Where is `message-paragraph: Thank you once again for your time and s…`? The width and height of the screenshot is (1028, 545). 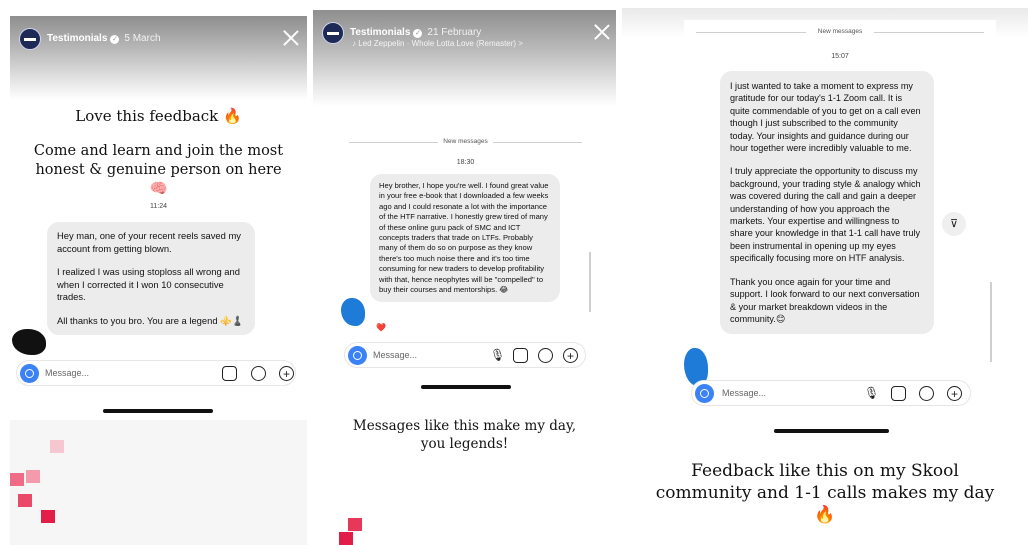
message-paragraph: Thank you once again for your time and s… is located at coordinates (825, 300).